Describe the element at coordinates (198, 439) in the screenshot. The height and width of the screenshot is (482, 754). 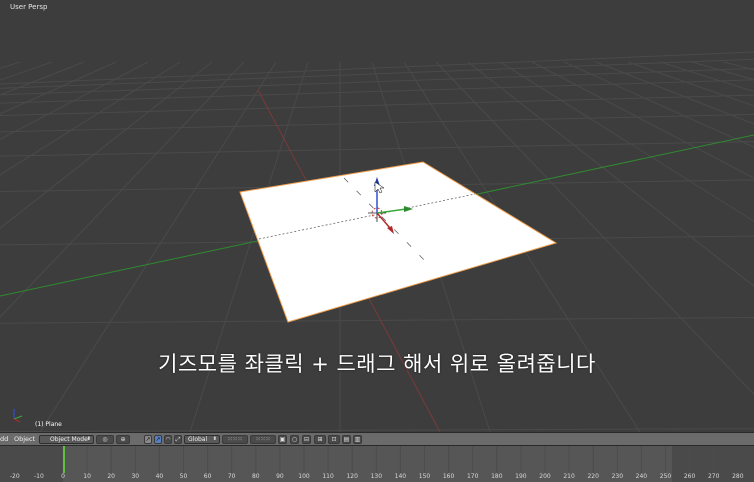
I see `orientation-select-label: Global` at that location.